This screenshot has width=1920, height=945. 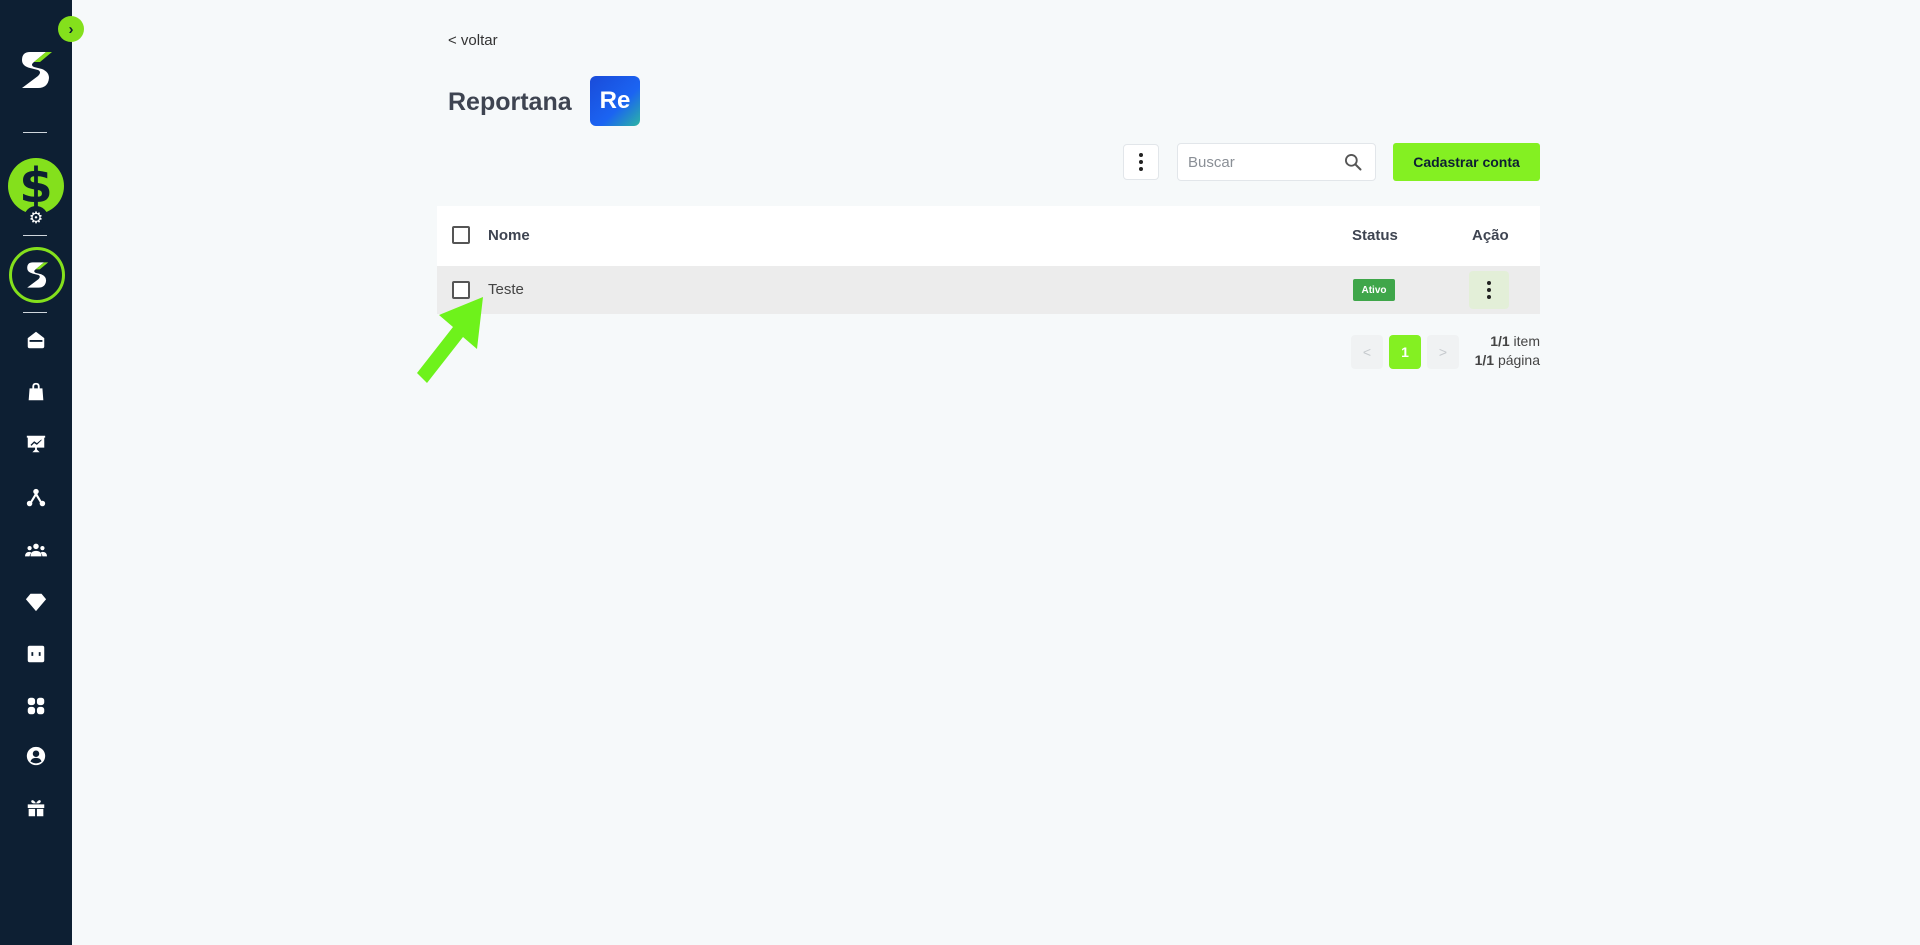 I want to click on items-count-value: 1/1, so click(x=1500, y=341).